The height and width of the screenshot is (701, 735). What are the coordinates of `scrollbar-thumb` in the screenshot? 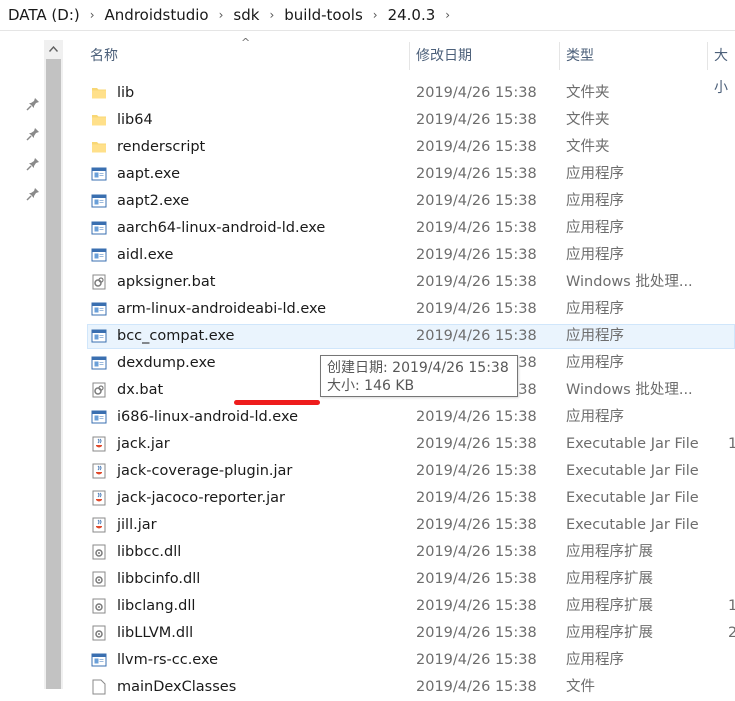 It's located at (53, 374).